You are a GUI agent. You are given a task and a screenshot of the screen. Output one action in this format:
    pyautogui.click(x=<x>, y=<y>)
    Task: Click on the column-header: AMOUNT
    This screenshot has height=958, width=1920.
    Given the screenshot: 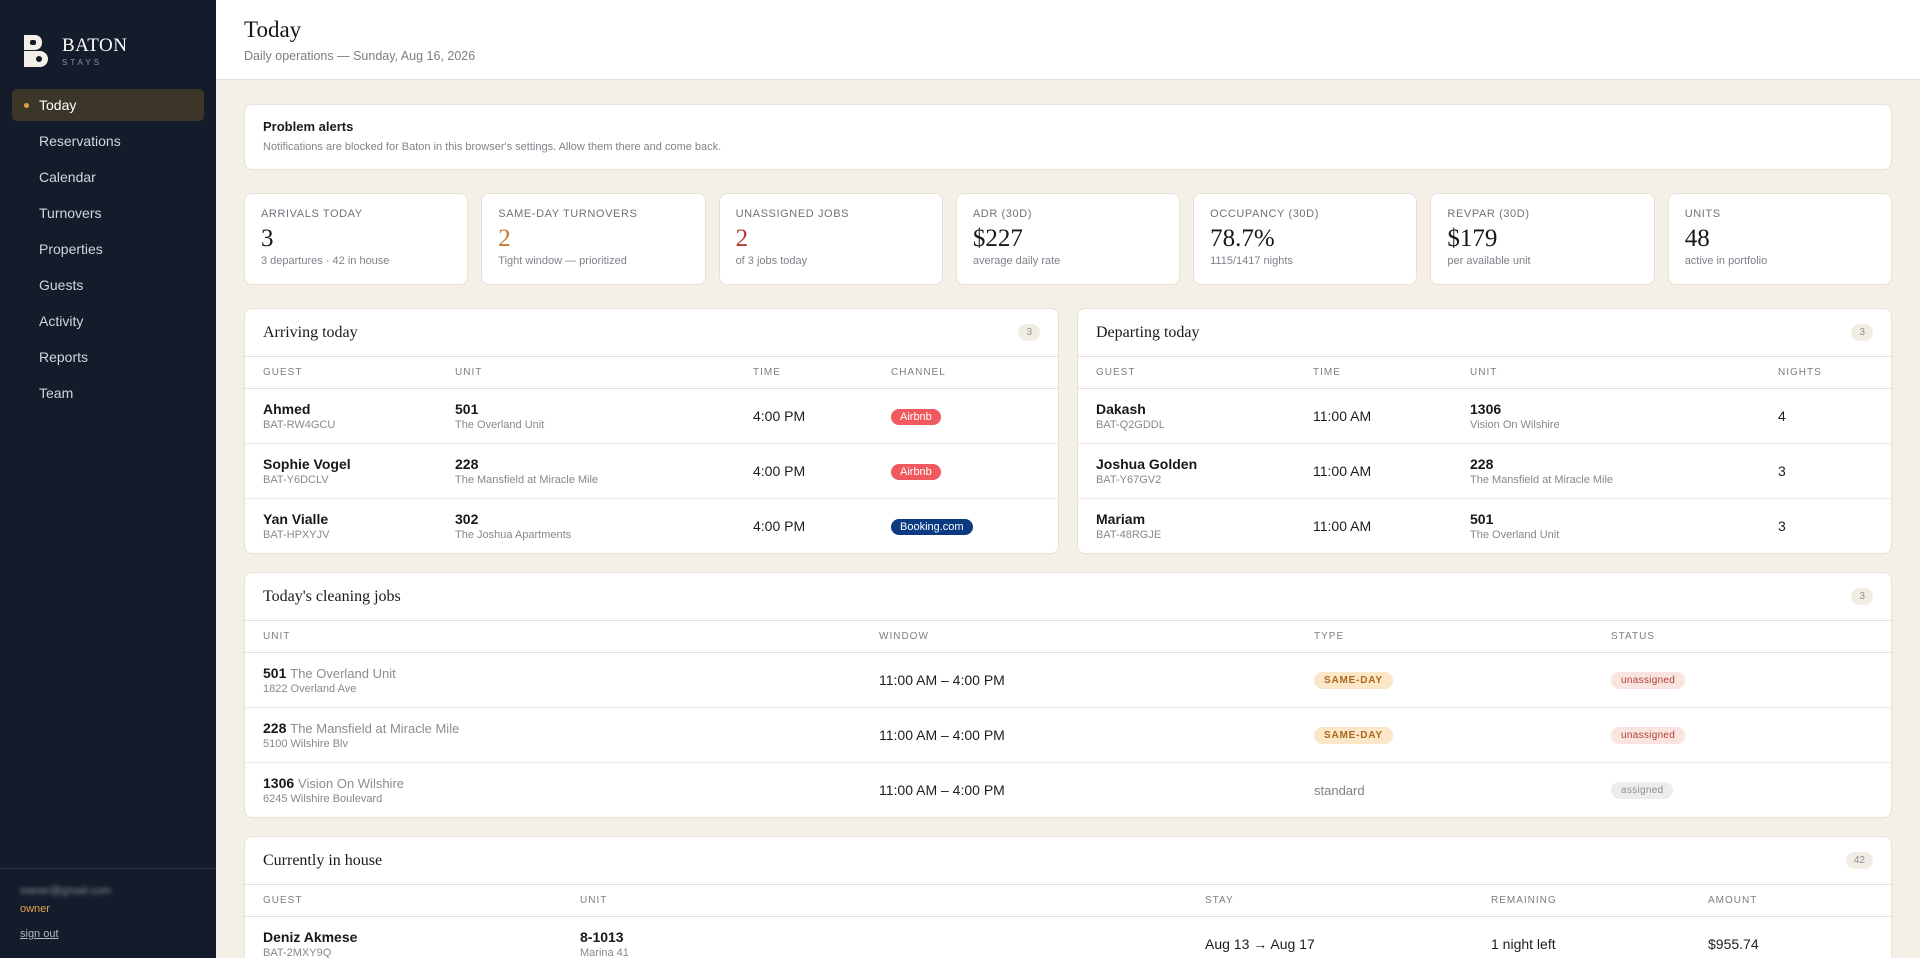 What is the action you would take?
    pyautogui.click(x=1790, y=901)
    